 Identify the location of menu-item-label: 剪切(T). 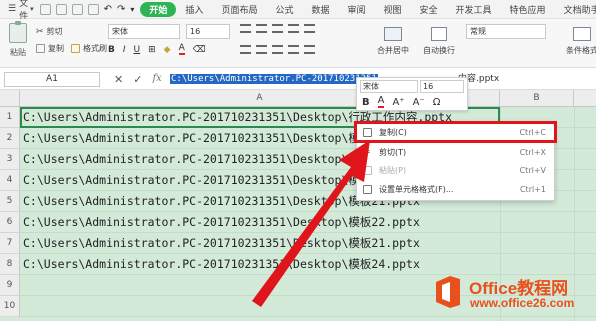
(393, 152).